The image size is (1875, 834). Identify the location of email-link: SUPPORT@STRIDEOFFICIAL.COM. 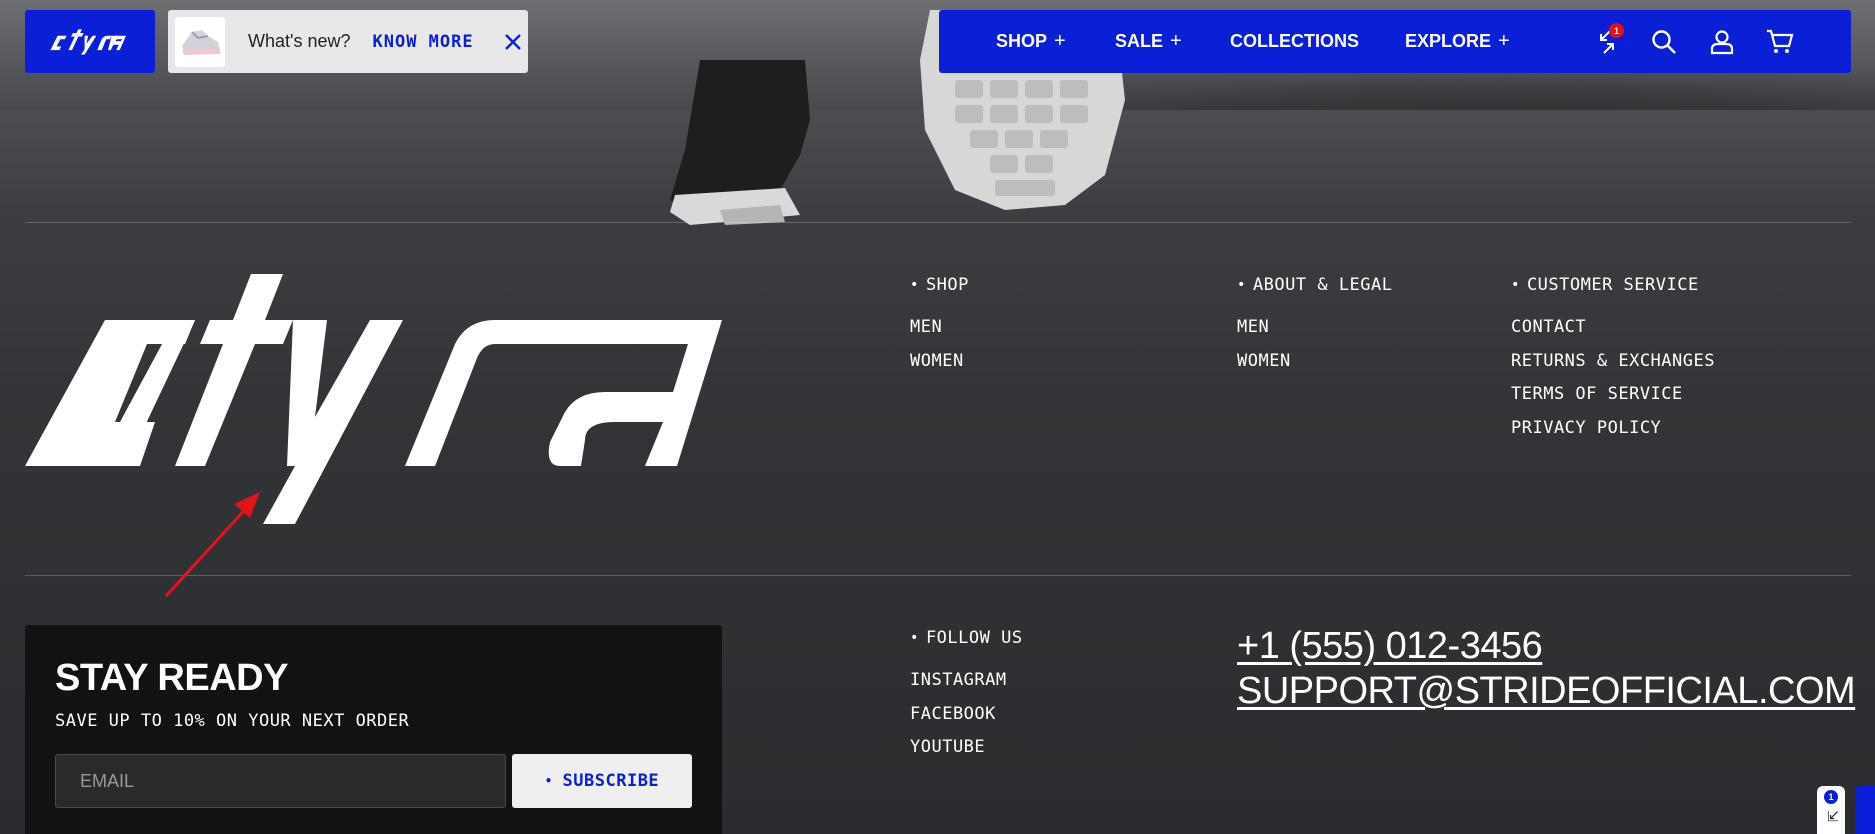
(1546, 691).